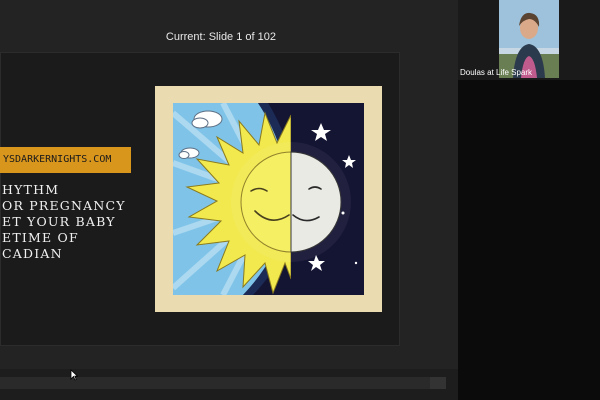 Image resolution: width=600 pixels, height=400 pixels. I want to click on participant-tile: Doulas at Life Spark, so click(529, 40).